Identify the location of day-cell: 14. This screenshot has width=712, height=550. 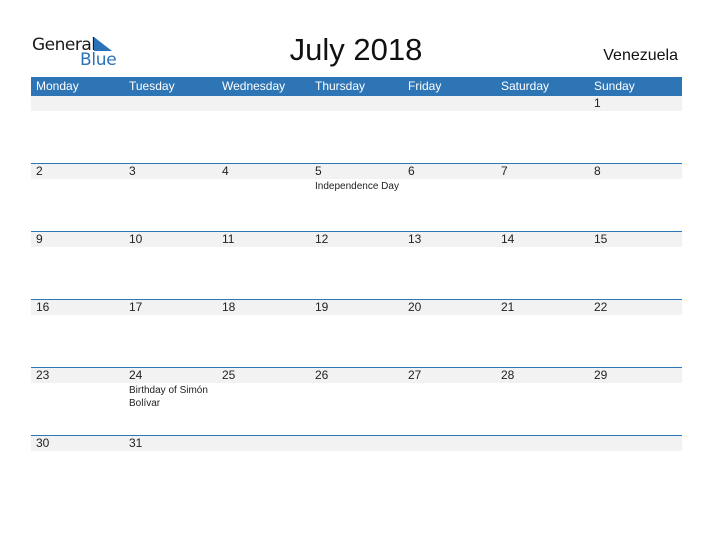
(542, 265).